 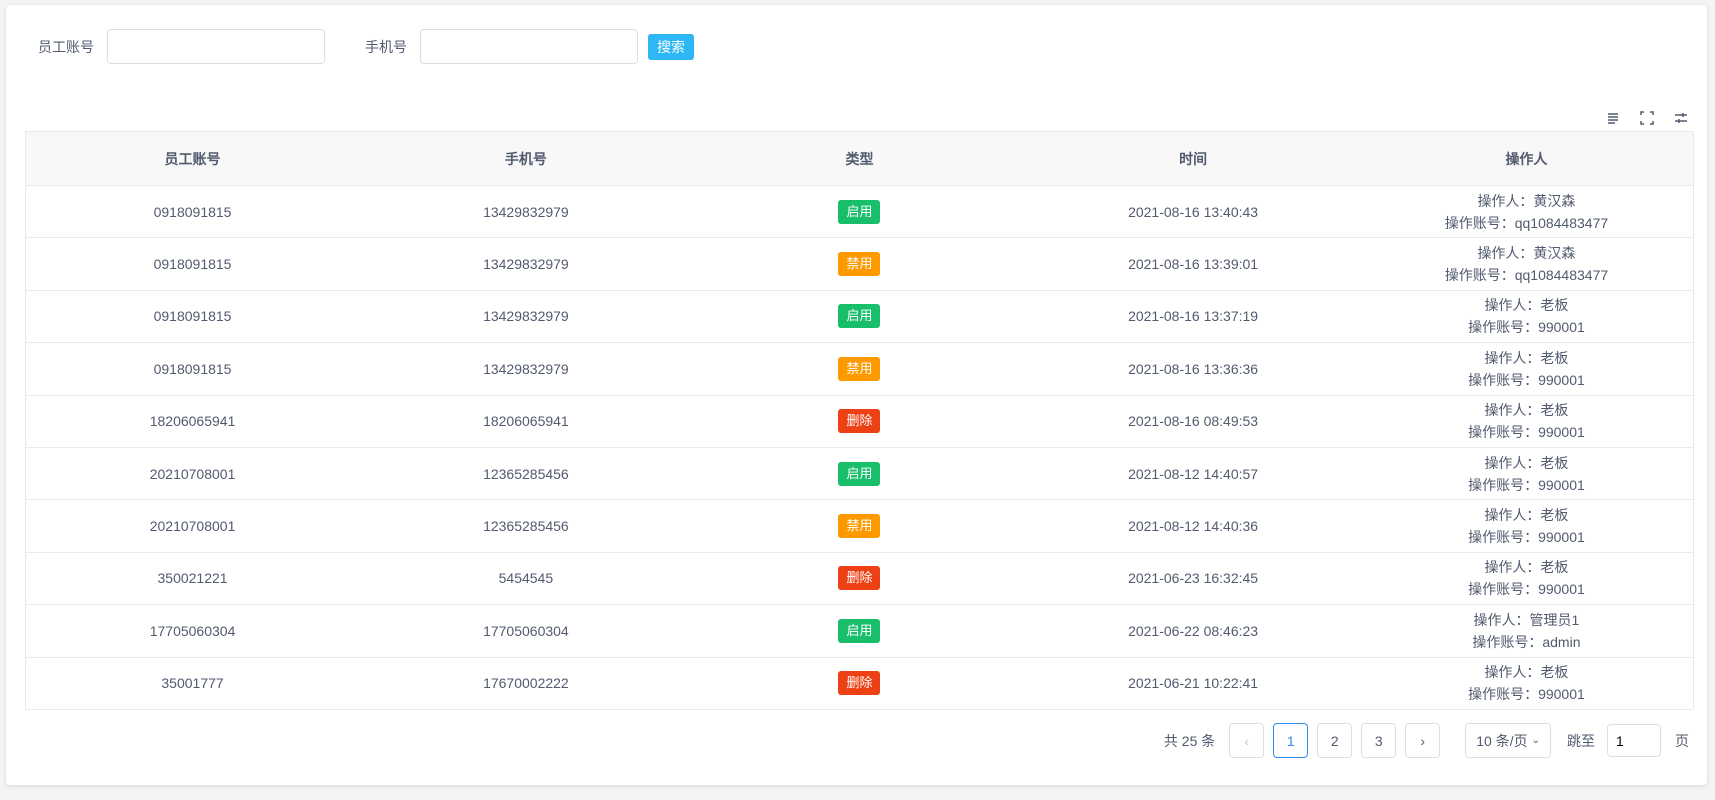 I want to click on time-cell: 2021-06-23 16:32:45, so click(x=1193, y=579).